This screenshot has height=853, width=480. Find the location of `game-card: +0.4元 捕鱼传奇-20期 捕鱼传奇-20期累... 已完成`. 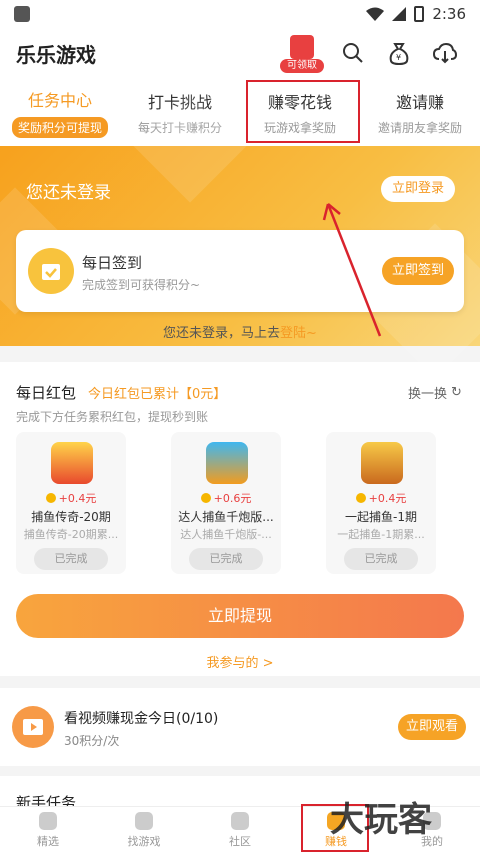

game-card: +0.4元 捕鱼传奇-20期 捕鱼传奇-20期累... 已完成 is located at coordinates (71, 503).